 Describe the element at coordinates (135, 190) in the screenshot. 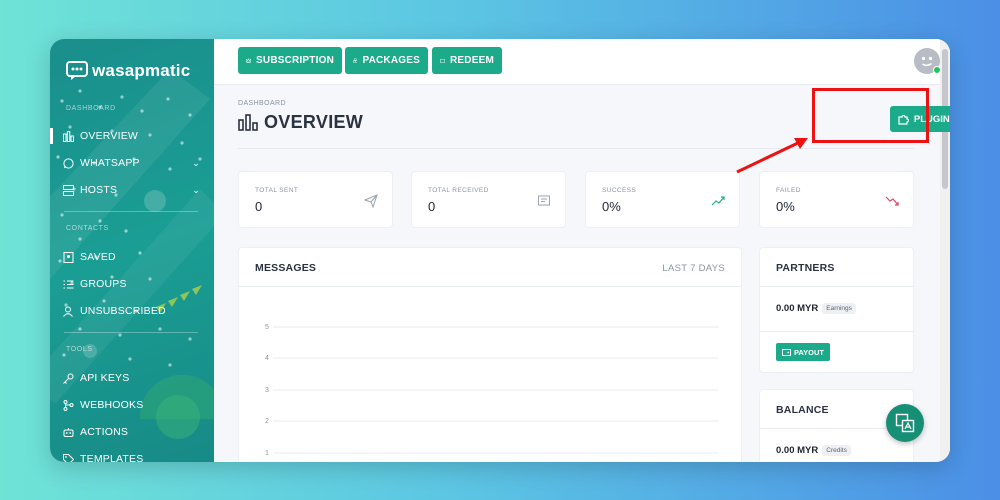

I see `sidebar-item-hosts: HOSTS ⌄` at that location.